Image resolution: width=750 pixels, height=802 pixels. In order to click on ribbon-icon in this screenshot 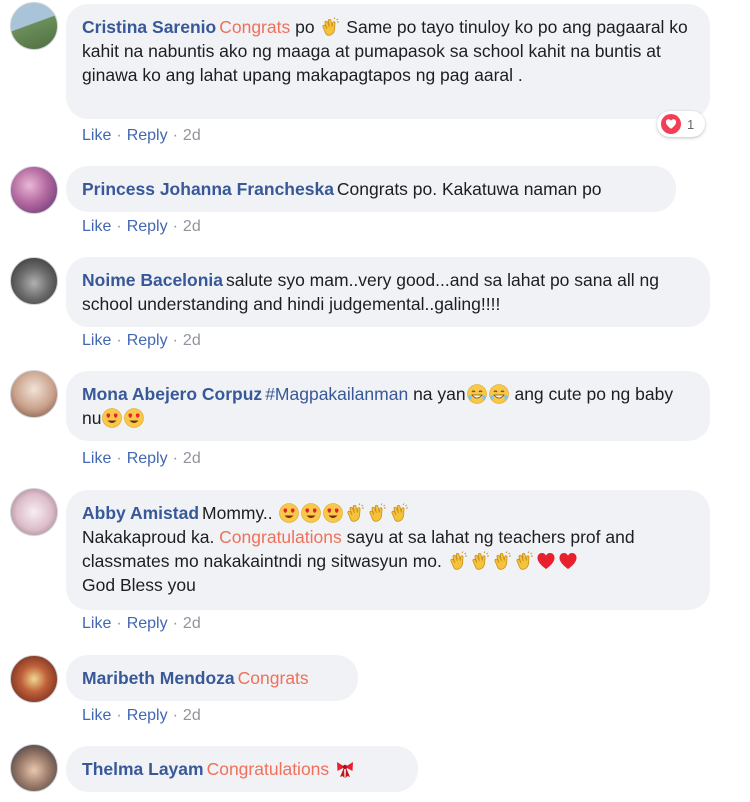, I will do `click(345, 769)`.